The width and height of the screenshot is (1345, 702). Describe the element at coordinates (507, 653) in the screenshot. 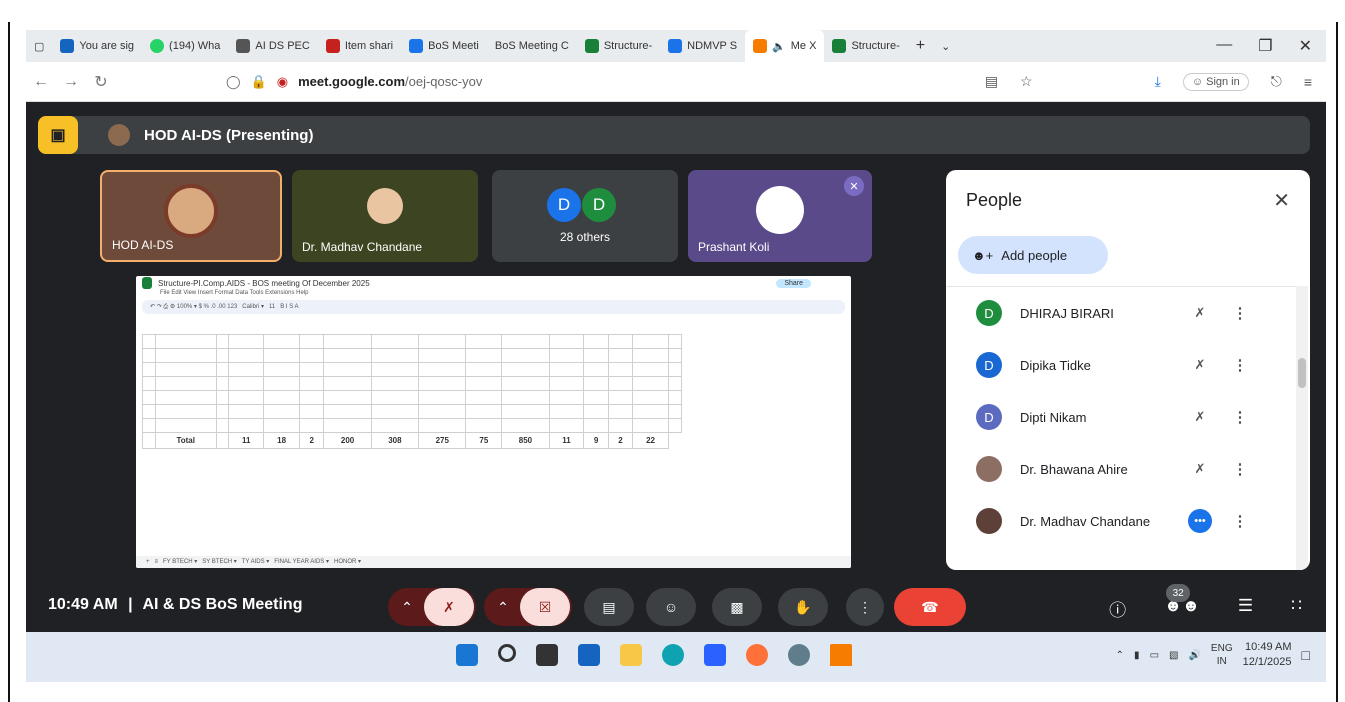

I see `search-icon` at that location.